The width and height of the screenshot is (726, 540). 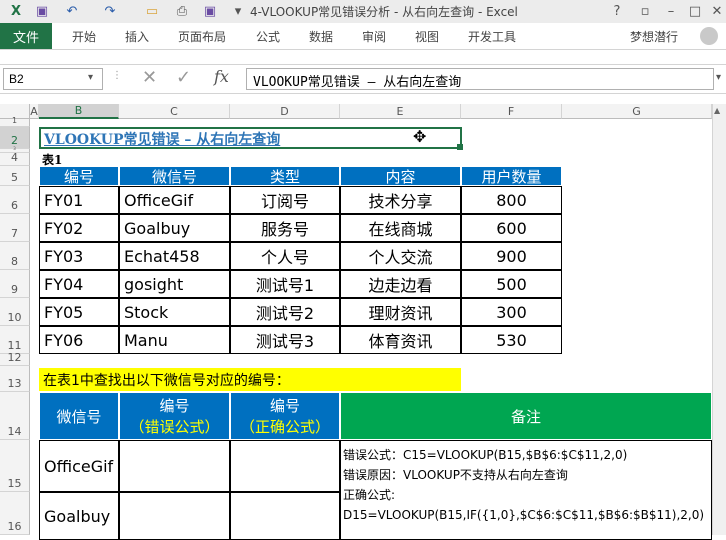 I want to click on table-cell: 边走边看, so click(x=400, y=284).